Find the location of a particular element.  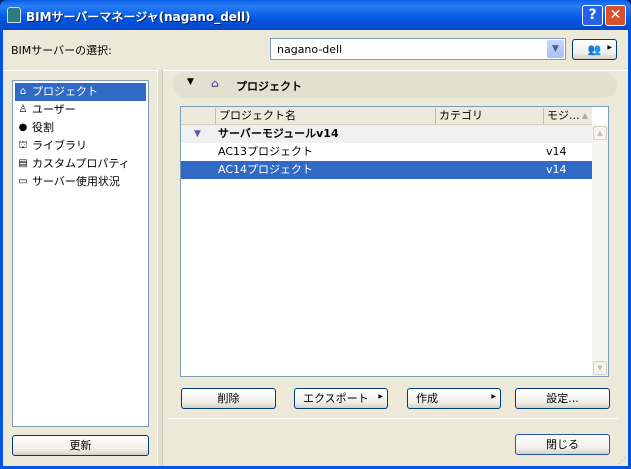

user-icon: ♙ is located at coordinates (23, 109).